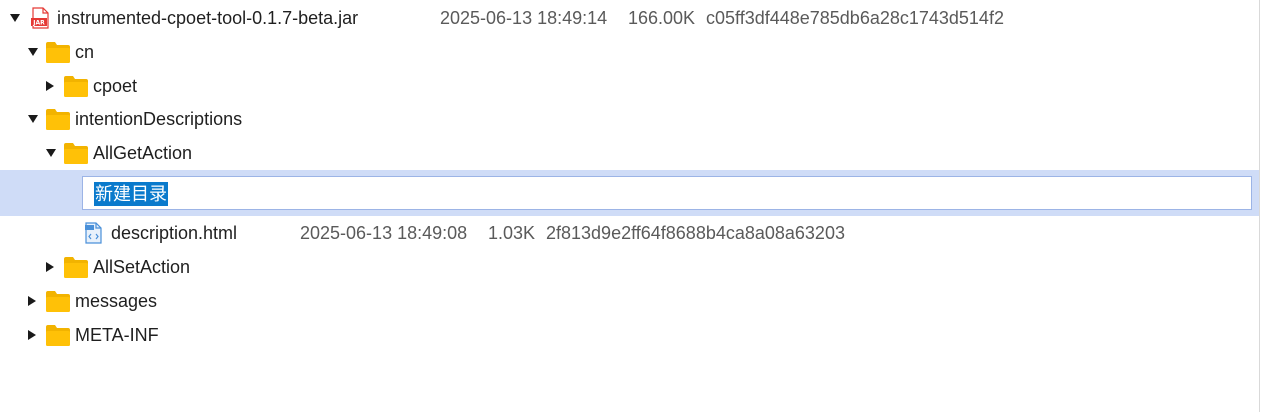  What do you see at coordinates (855, 18) in the screenshot?
I see `file-hash: c05ff3df448e785db6a28c1743d514f2` at bounding box center [855, 18].